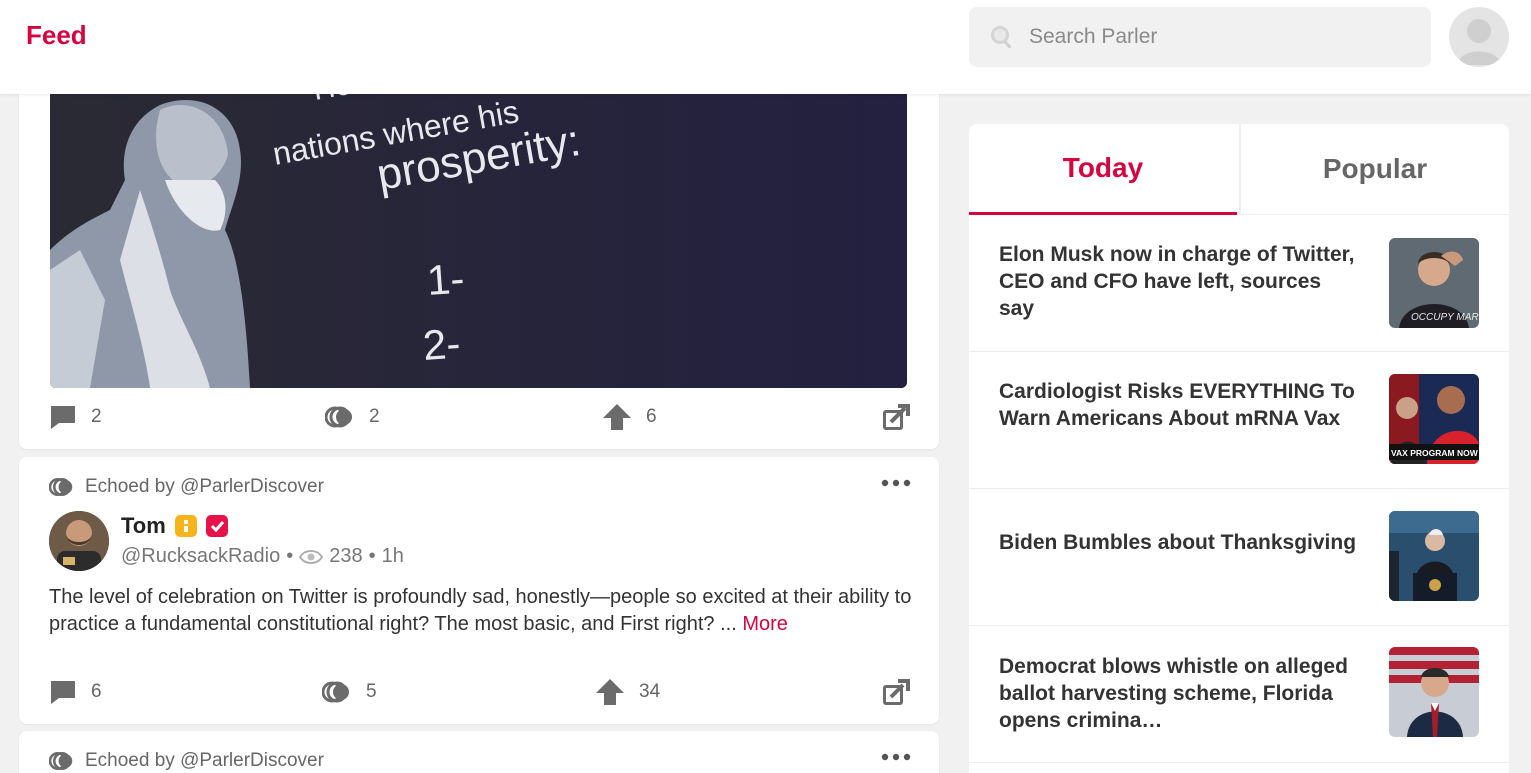 The height and width of the screenshot is (773, 1531). I want to click on search-box, so click(1200, 37).